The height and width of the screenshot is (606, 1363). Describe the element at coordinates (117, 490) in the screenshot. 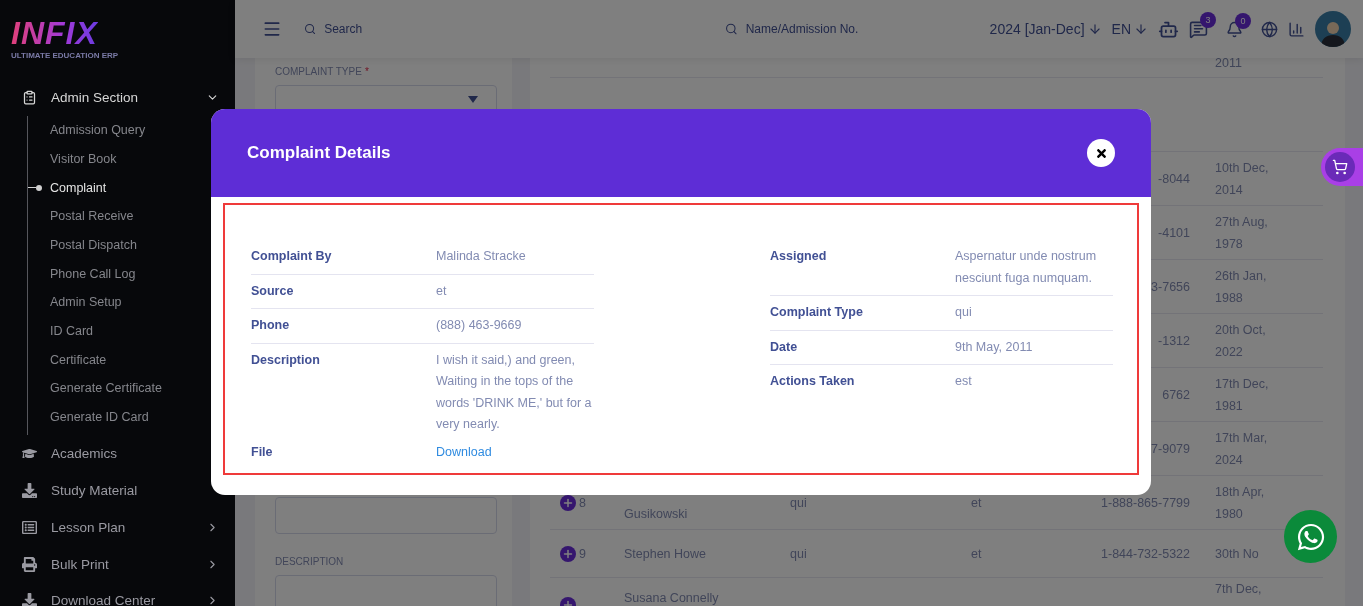

I see `sidebar-section: Study Material` at that location.